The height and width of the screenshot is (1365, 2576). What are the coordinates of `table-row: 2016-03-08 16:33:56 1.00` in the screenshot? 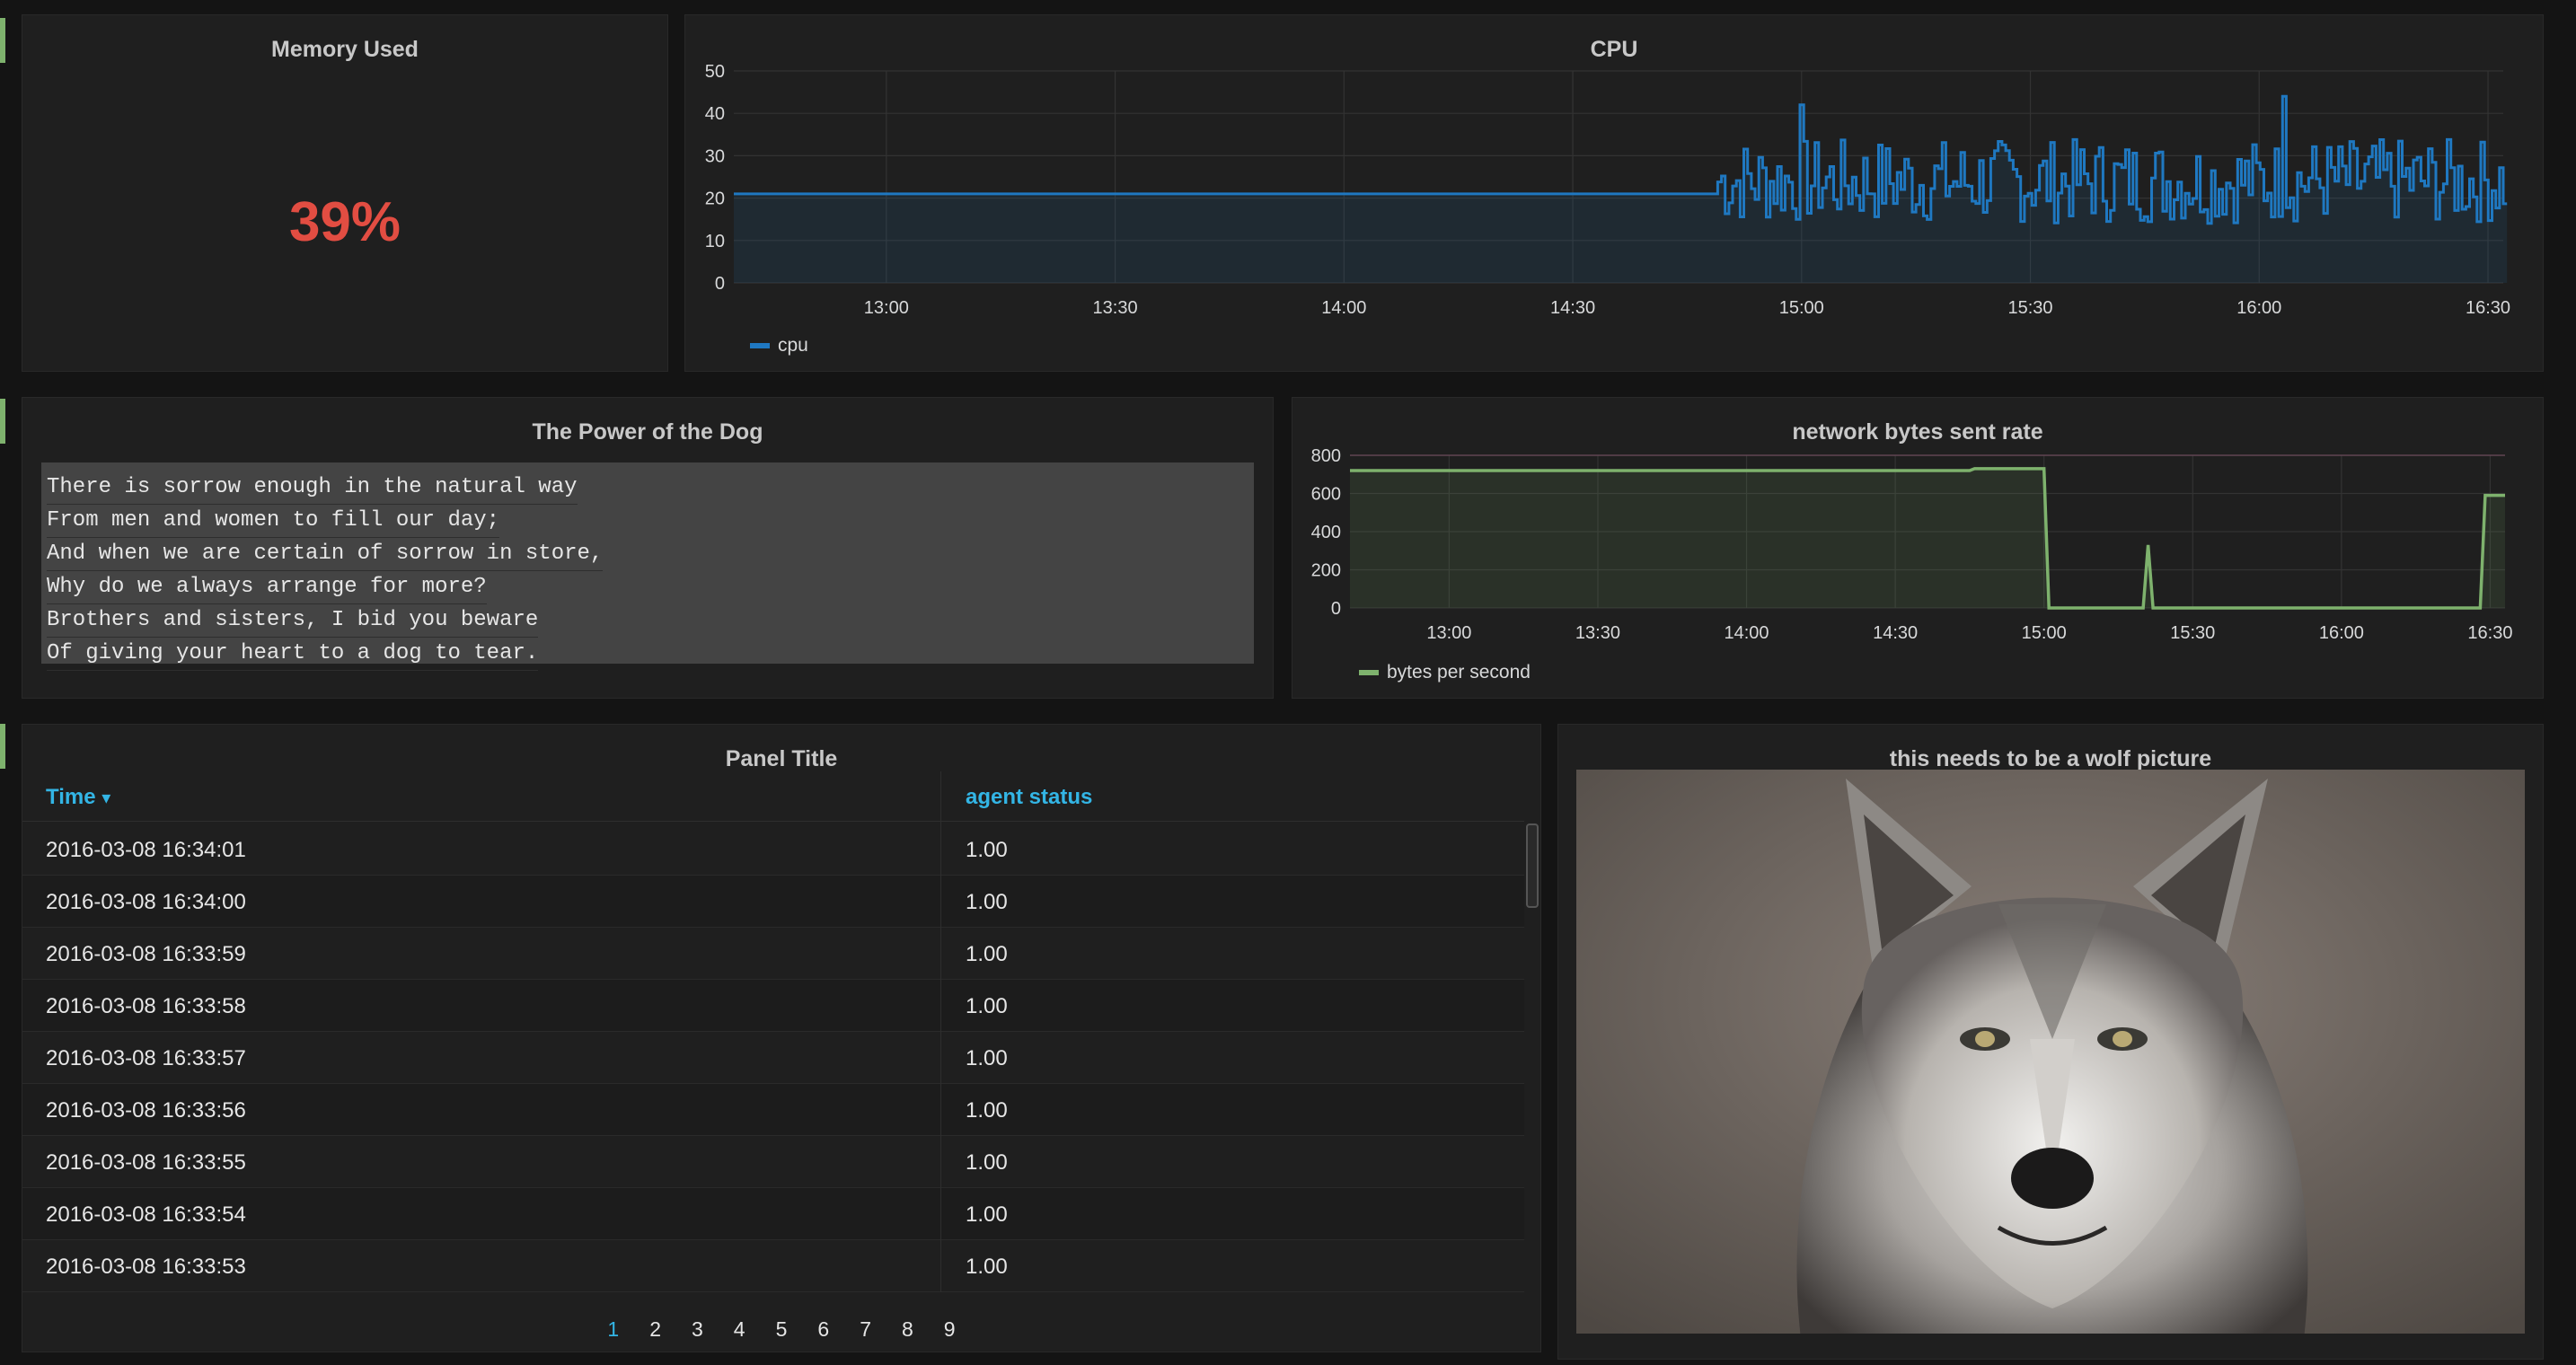 It's located at (773, 1110).